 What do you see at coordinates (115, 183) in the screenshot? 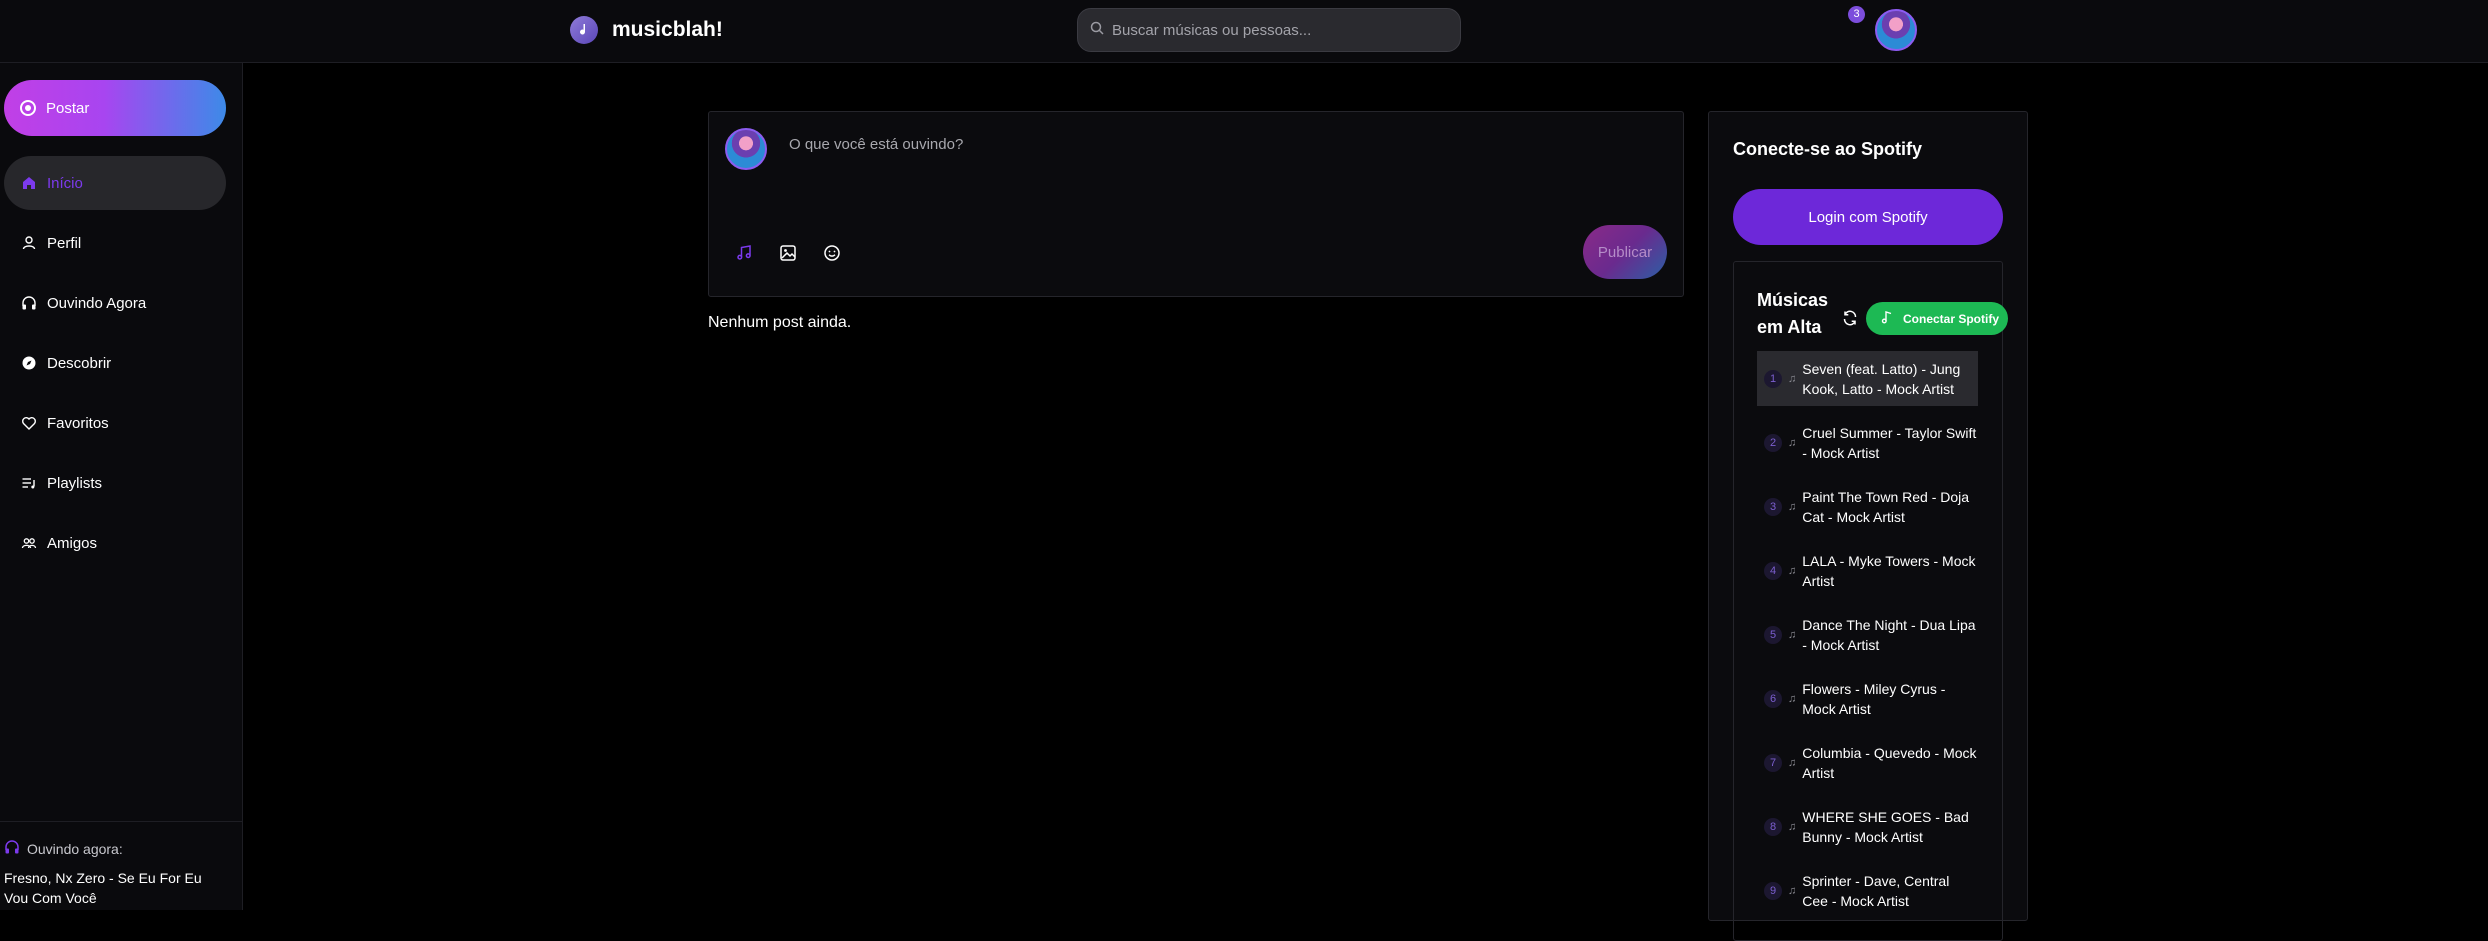
I see `sidebar-item-inicio: Início` at bounding box center [115, 183].